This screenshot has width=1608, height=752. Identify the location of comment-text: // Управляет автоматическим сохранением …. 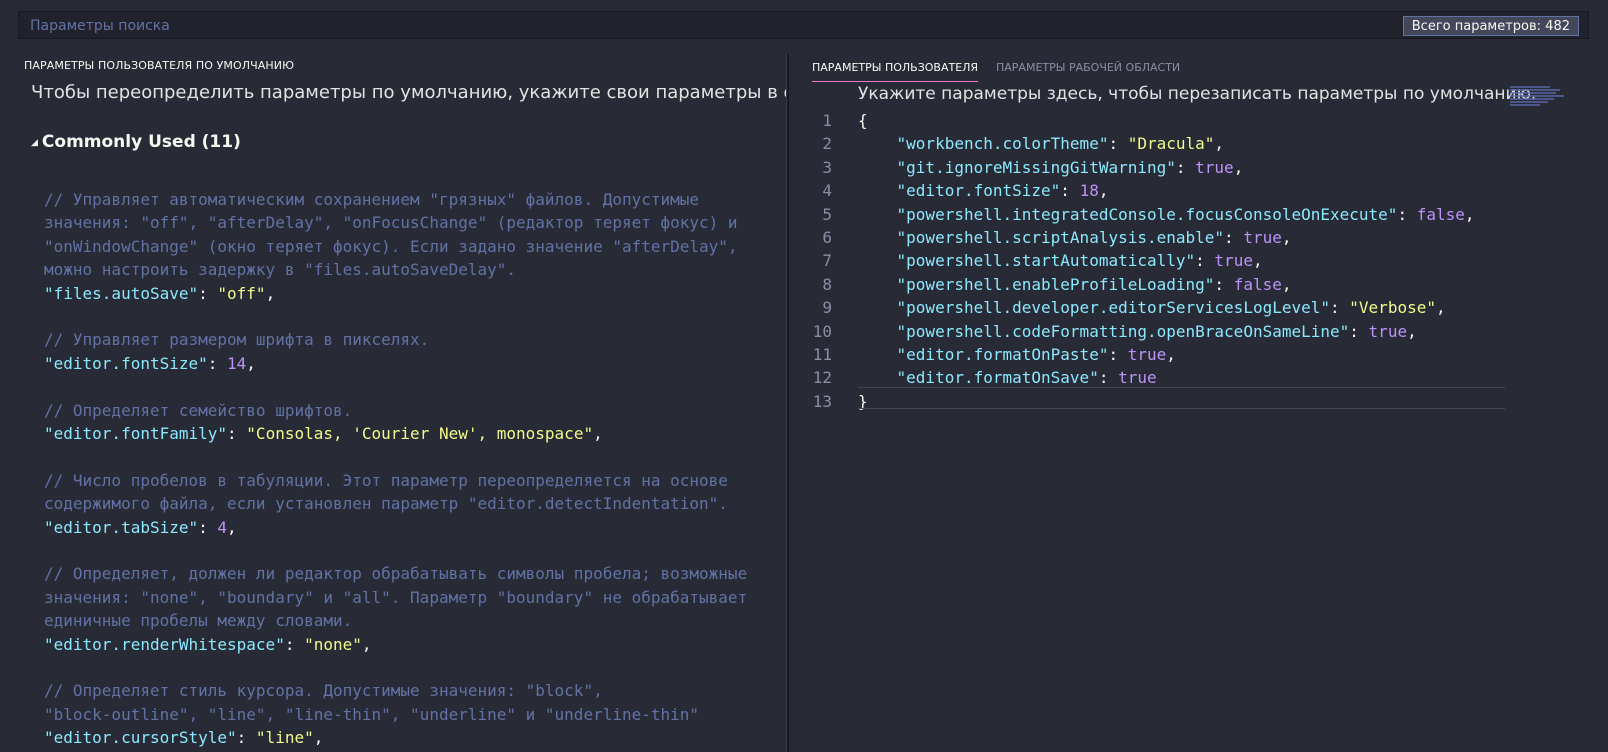
(372, 199).